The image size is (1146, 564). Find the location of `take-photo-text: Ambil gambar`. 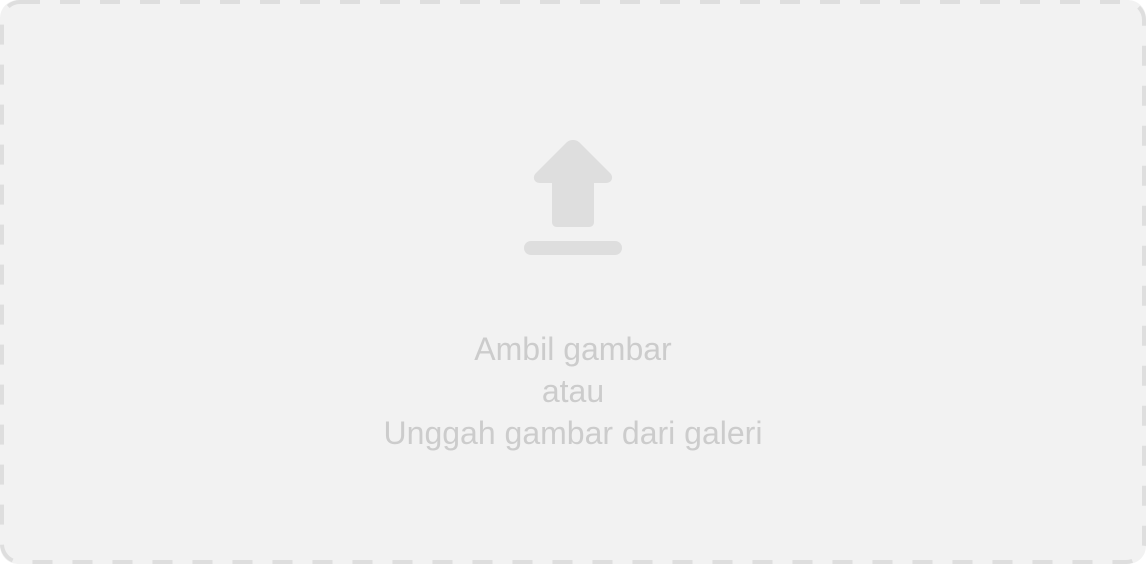

take-photo-text: Ambil gambar is located at coordinates (573, 349).